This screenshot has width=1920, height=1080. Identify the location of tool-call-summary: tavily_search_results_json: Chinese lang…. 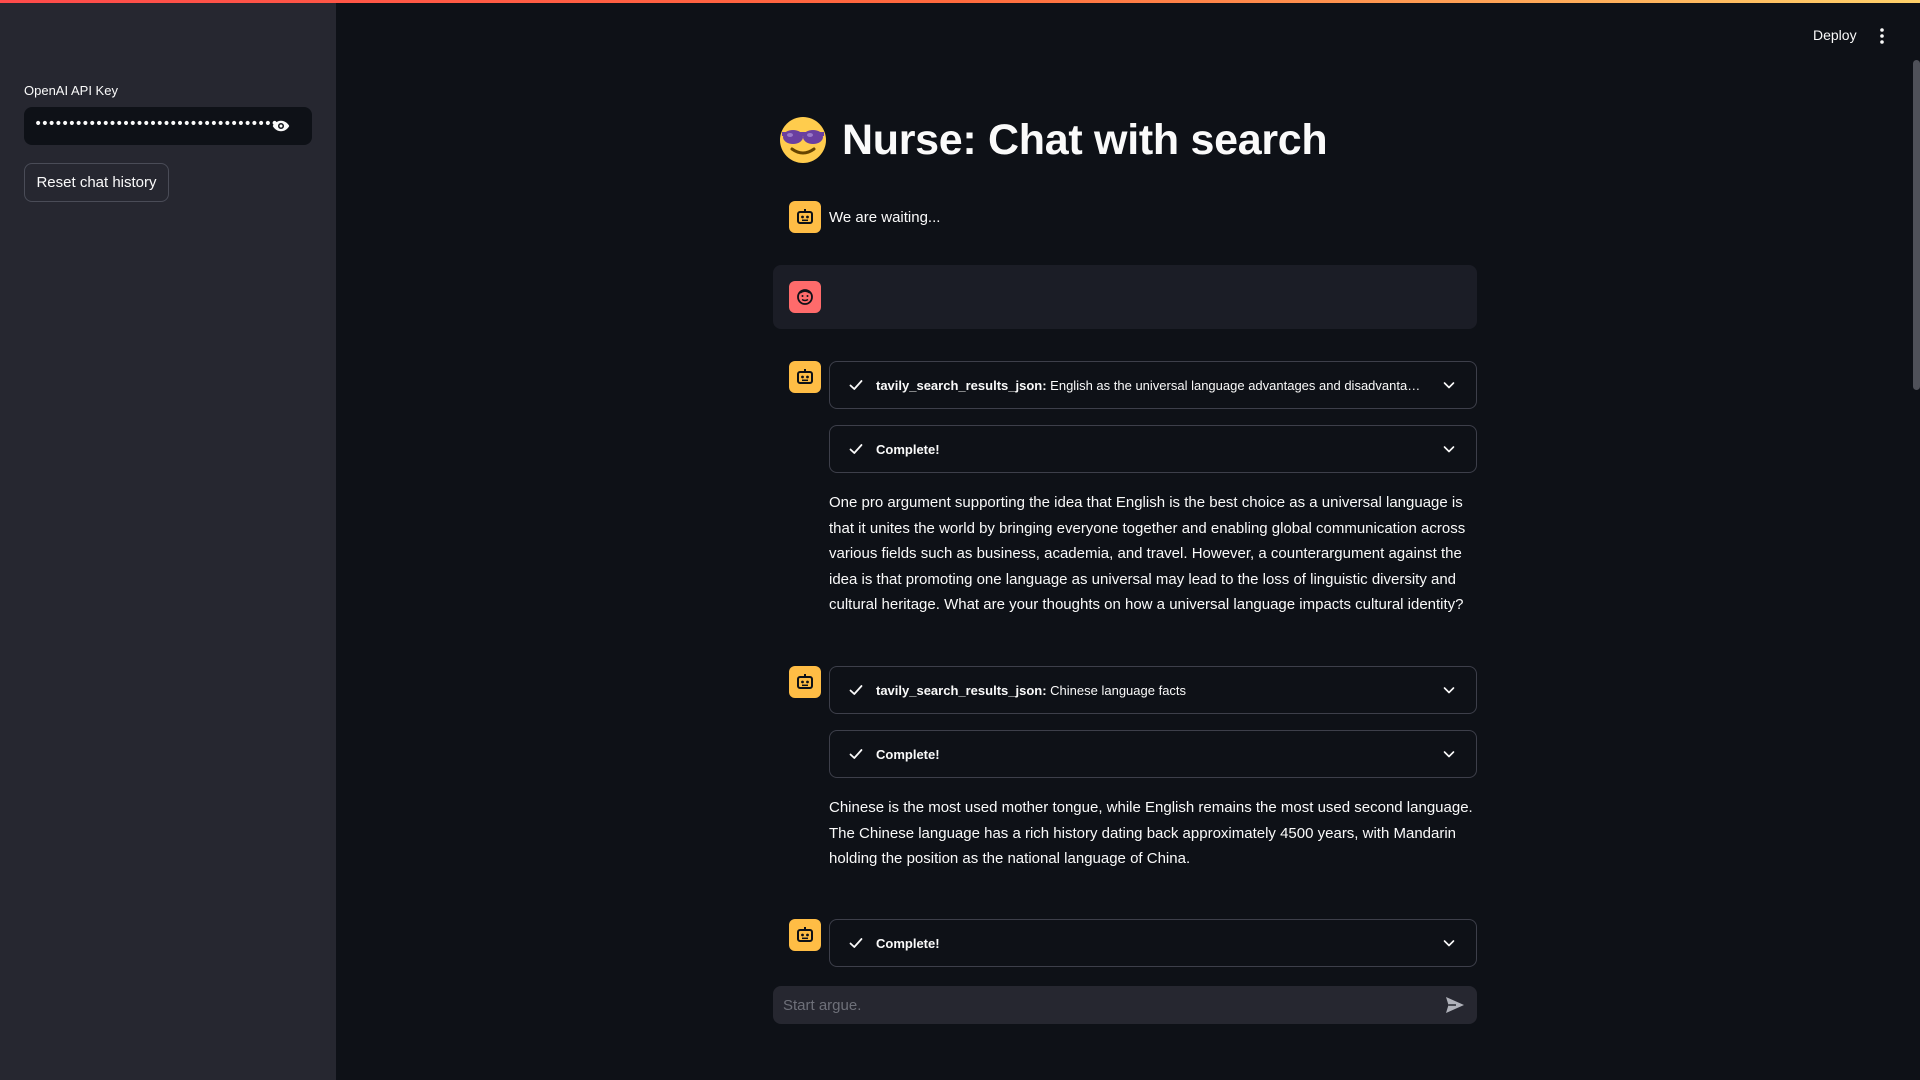
(1149, 690).